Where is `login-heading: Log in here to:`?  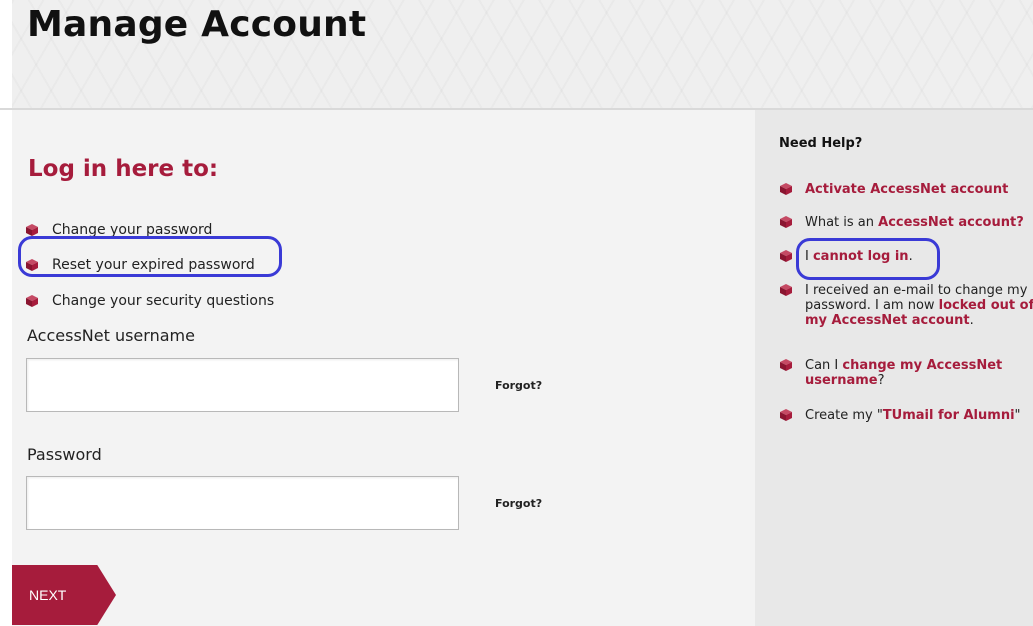
login-heading: Log in here to: is located at coordinates (123, 169).